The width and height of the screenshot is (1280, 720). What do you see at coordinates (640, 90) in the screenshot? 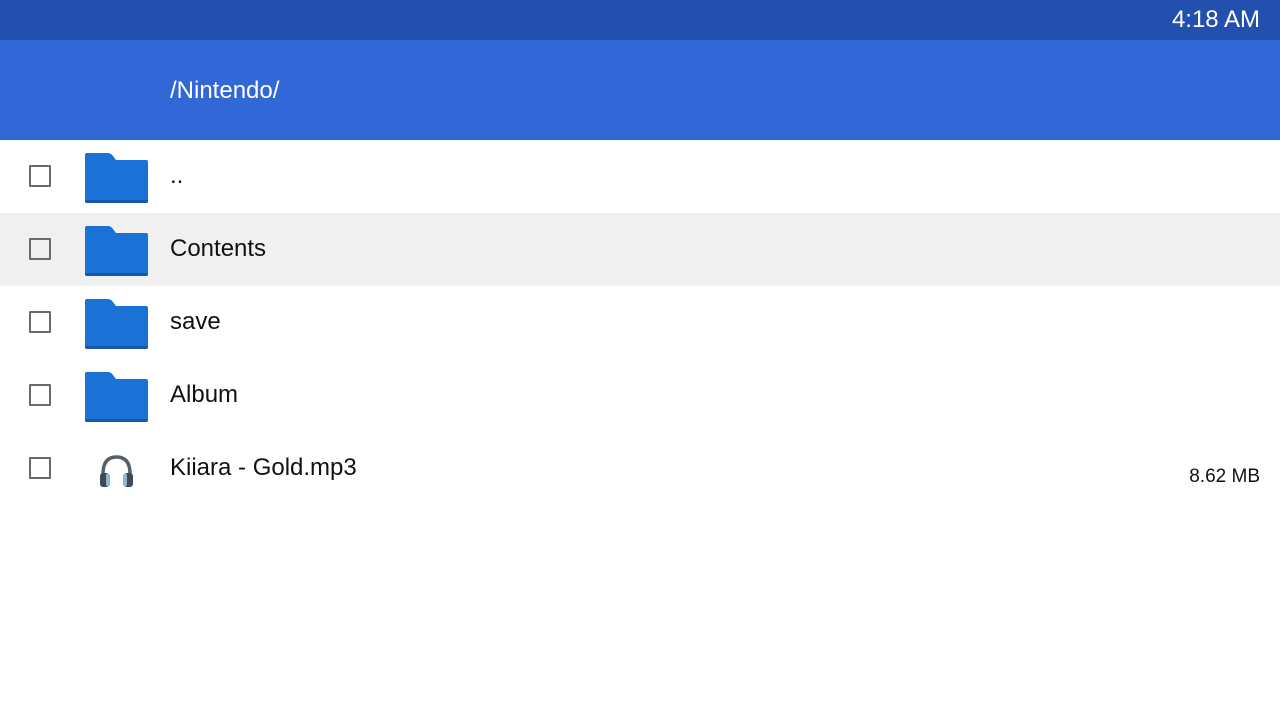
I see `header-bar: /Nintendo/` at bounding box center [640, 90].